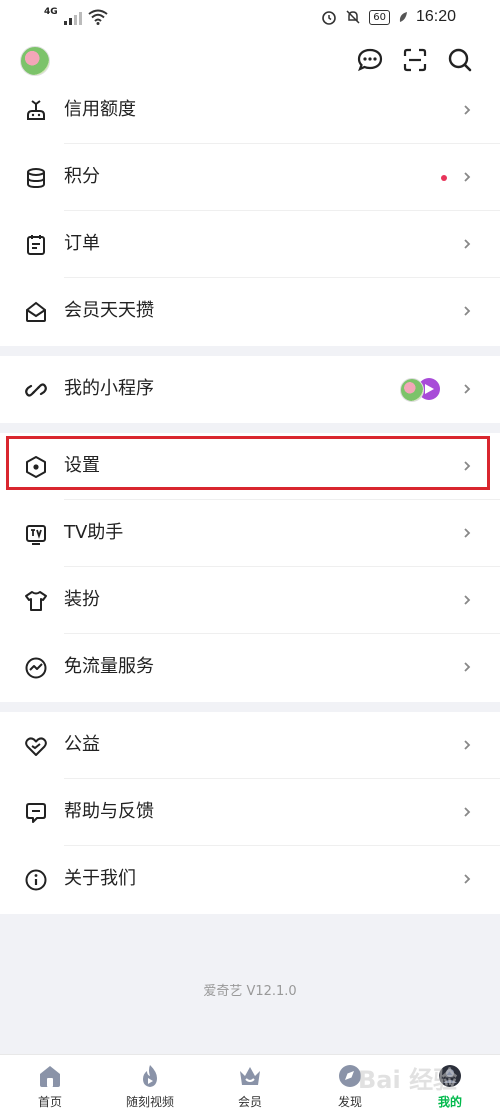 This screenshot has height=1112, width=500. What do you see at coordinates (36, 668) in the screenshot?
I see `free-traffic-icon` at bounding box center [36, 668].